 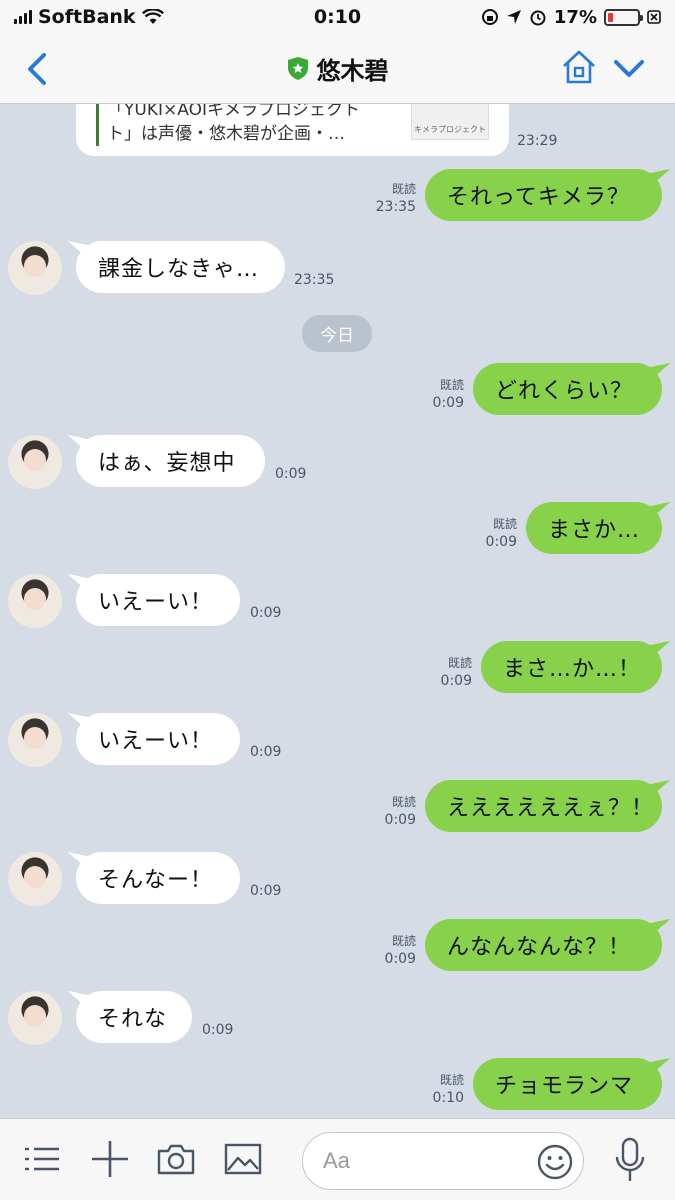 What do you see at coordinates (337, 333) in the screenshot?
I see `date-separator: 今日` at bounding box center [337, 333].